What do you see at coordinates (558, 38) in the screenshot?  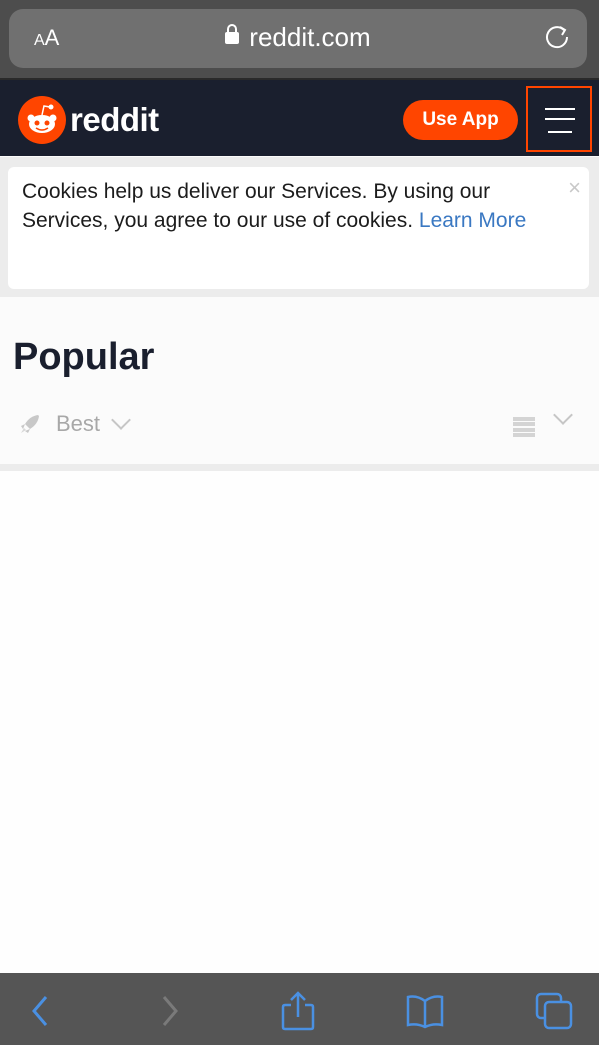 I see `reload-icon` at bounding box center [558, 38].